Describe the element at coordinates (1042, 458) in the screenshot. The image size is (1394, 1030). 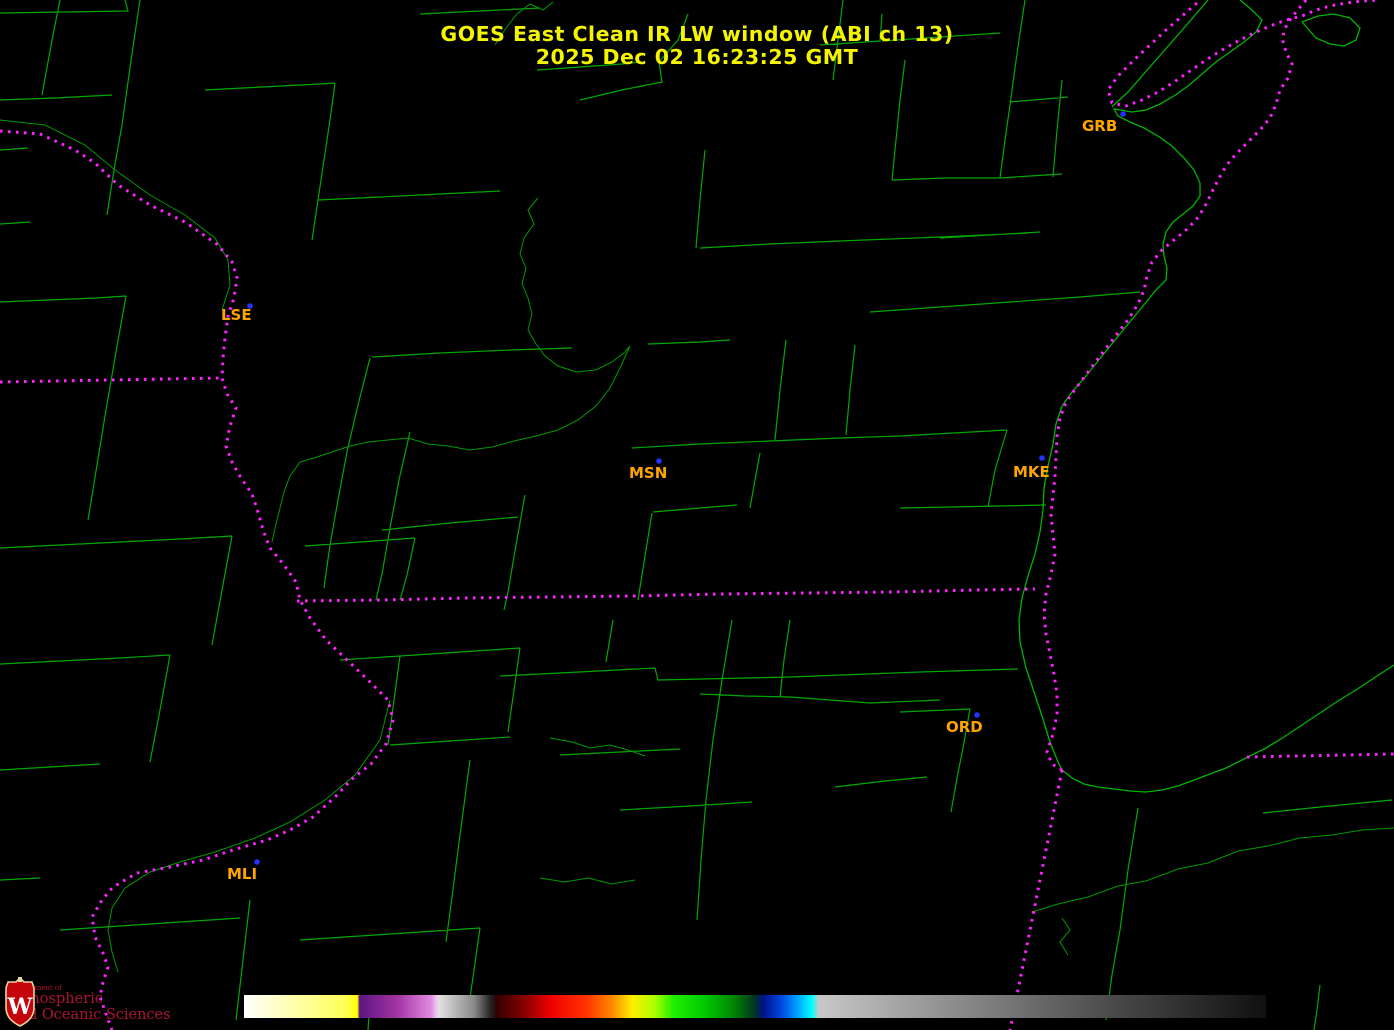
I see `station-marker-mke` at that location.